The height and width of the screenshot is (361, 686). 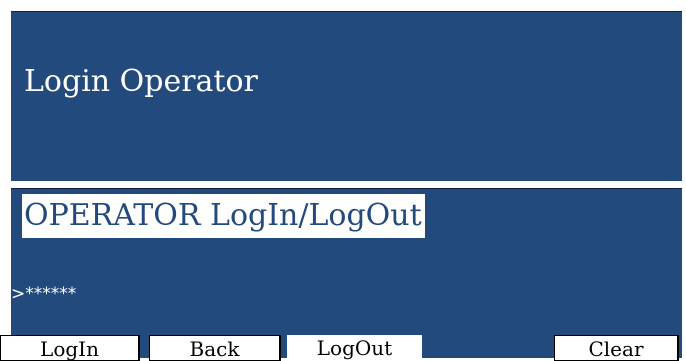 I want to click on back-button: Back, so click(x=215, y=348).